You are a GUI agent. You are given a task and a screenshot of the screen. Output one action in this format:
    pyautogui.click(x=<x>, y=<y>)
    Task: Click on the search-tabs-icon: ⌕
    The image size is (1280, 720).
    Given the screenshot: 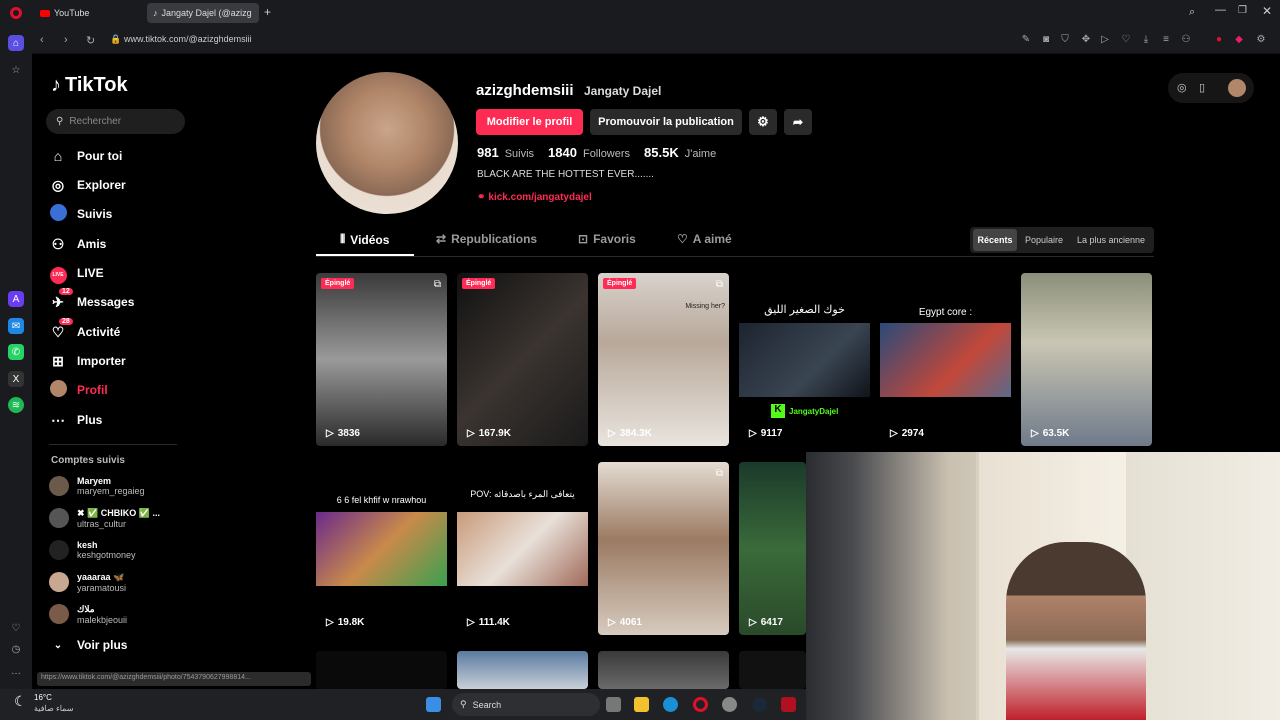 What is the action you would take?
    pyautogui.click(x=1192, y=12)
    